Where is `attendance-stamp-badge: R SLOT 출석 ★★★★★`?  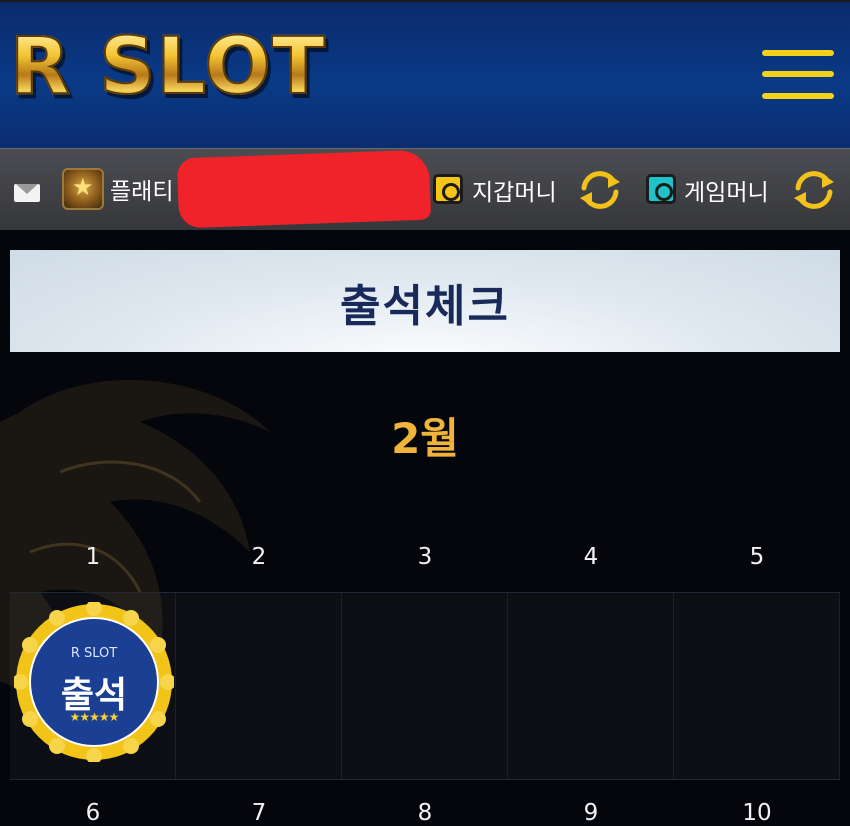 attendance-stamp-badge: R SLOT 출석 ★★★★★ is located at coordinates (94, 682).